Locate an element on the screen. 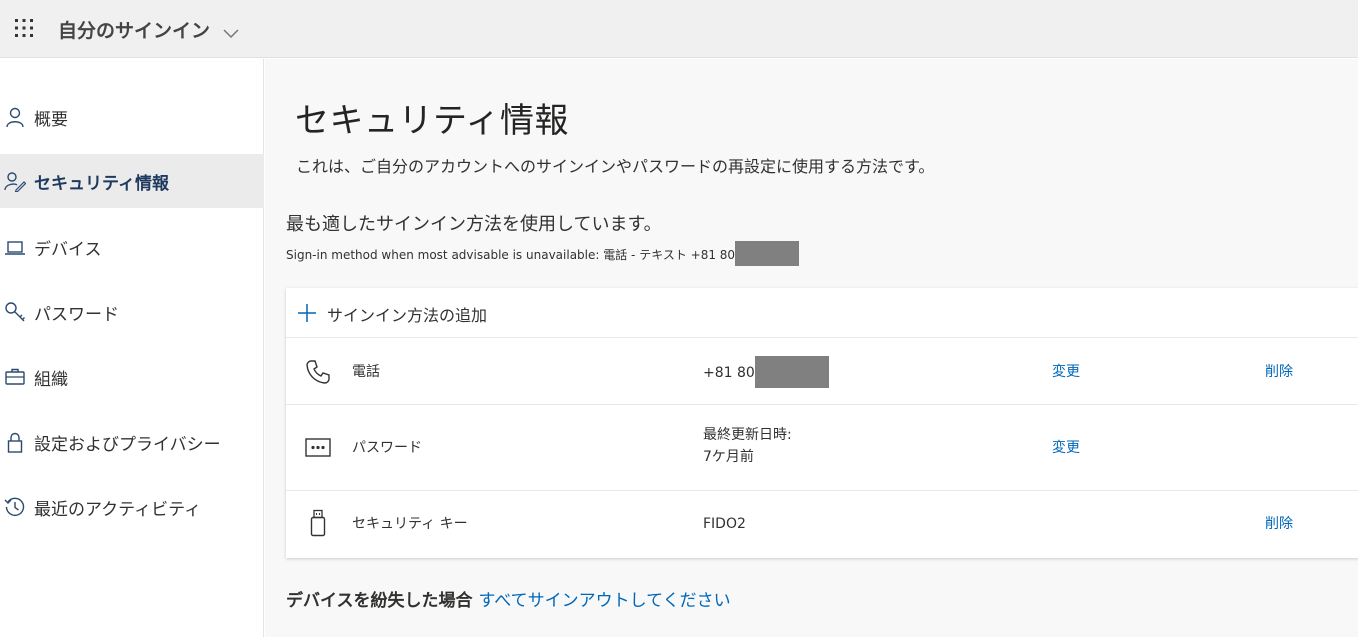 Image resolution: width=1358 pixels, height=637 pixels. default-method-heading: 最も適したサインイン方法を使用しています。 is located at coordinates (474, 224).